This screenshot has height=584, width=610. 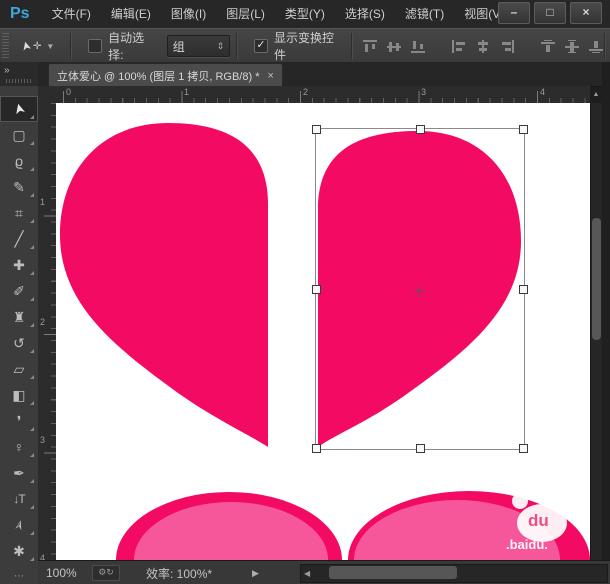 What do you see at coordinates (188, 14) in the screenshot?
I see `menu-item: 图像(I)` at bounding box center [188, 14].